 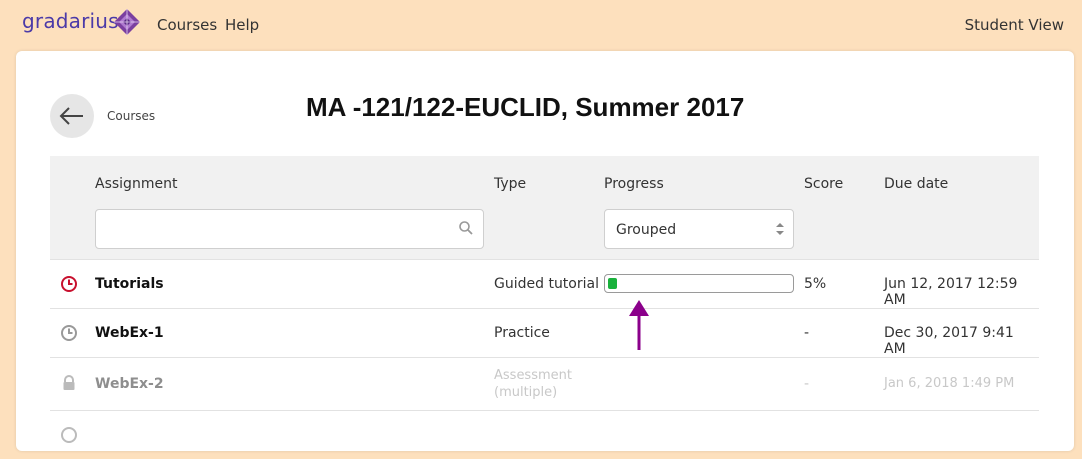 What do you see at coordinates (612, 283) in the screenshot?
I see `progress-bar-fill` at bounding box center [612, 283].